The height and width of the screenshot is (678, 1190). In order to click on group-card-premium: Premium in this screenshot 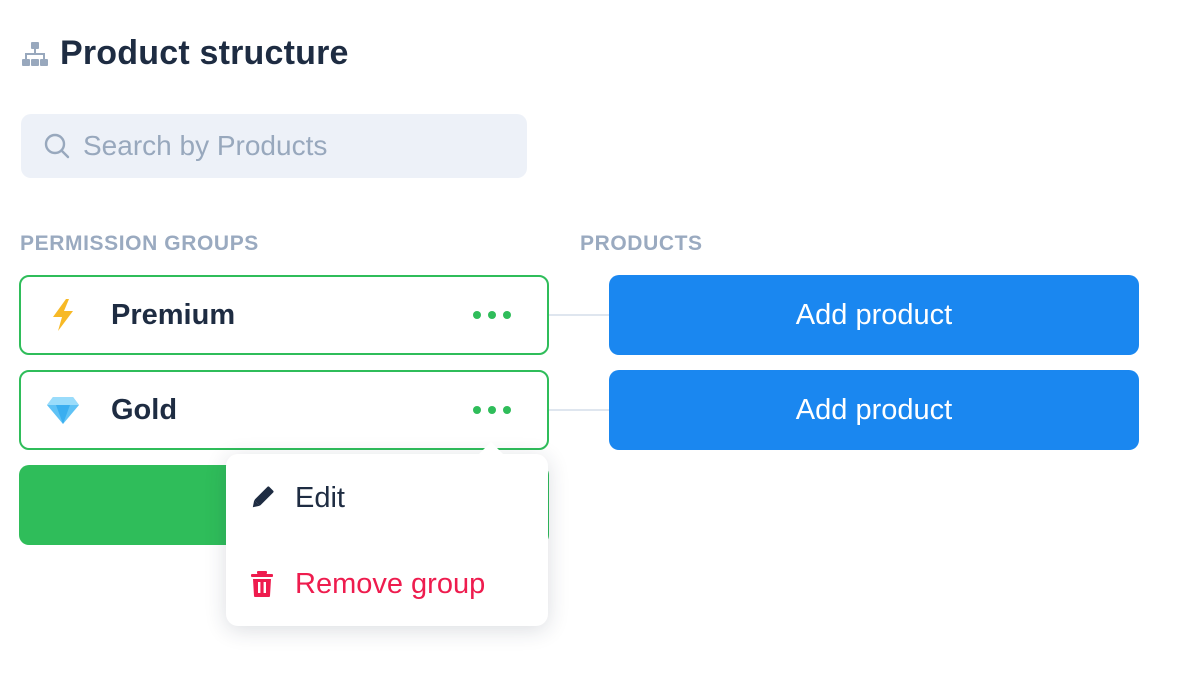, I will do `click(284, 315)`.